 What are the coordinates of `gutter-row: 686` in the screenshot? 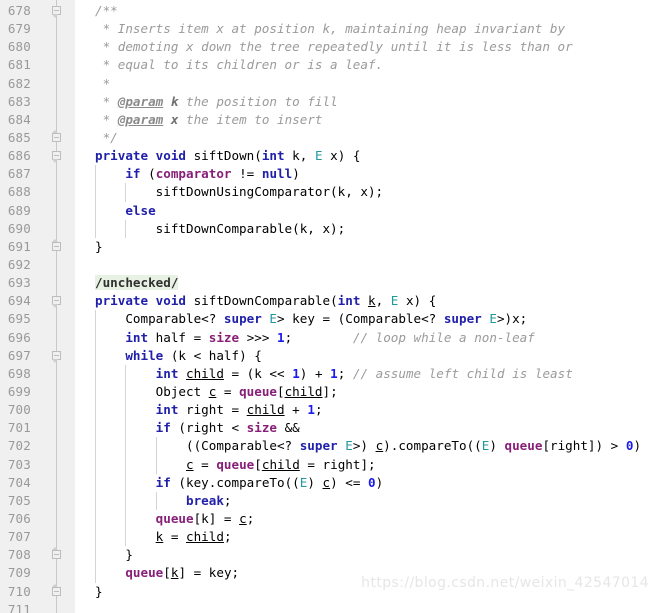 It's located at (37, 156).